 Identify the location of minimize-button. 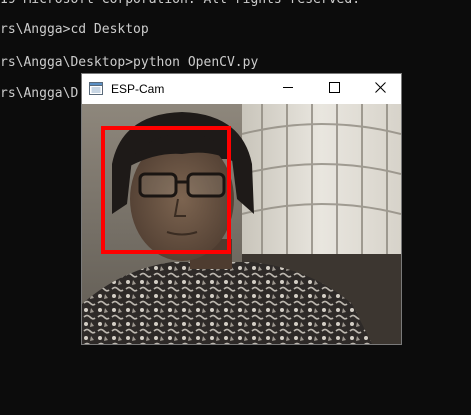
(288, 89).